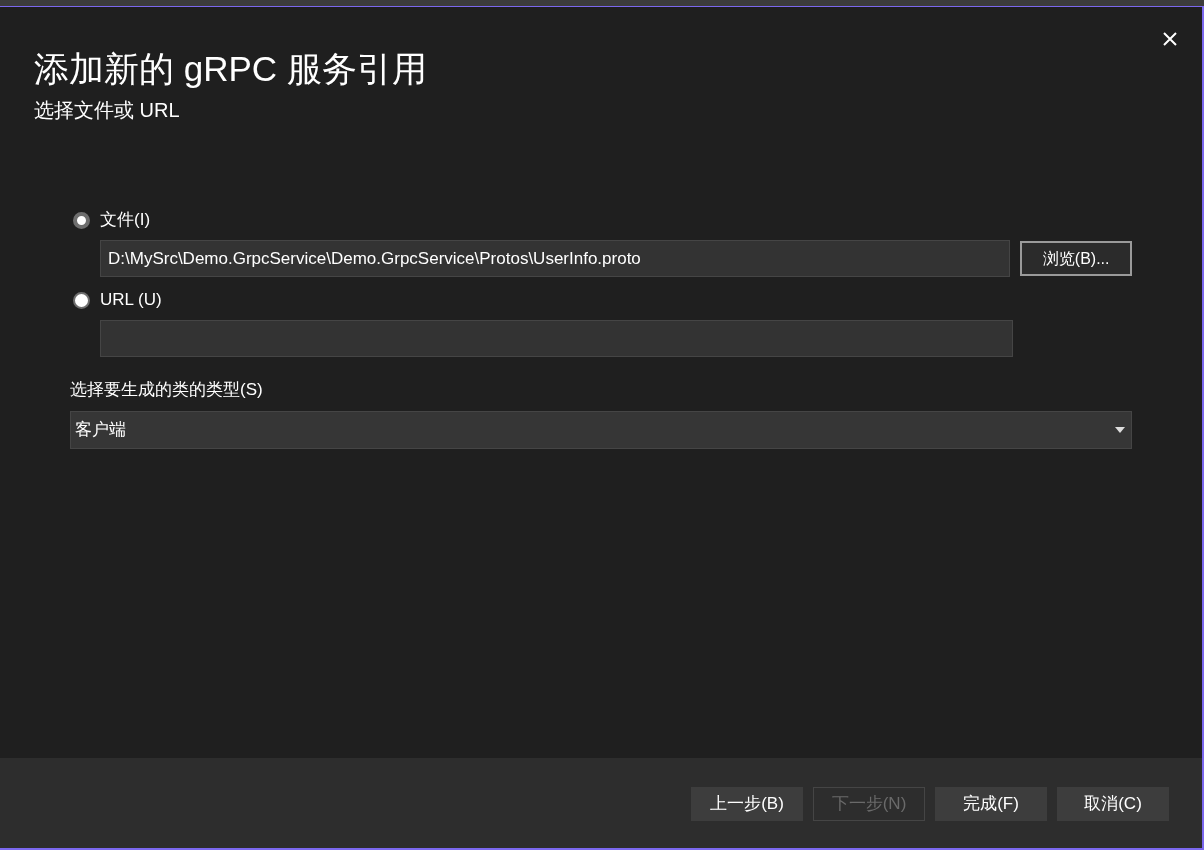 This screenshot has width=1204, height=850. What do you see at coordinates (747, 804) in the screenshot?
I see `footer-button: 上一步(B)` at bounding box center [747, 804].